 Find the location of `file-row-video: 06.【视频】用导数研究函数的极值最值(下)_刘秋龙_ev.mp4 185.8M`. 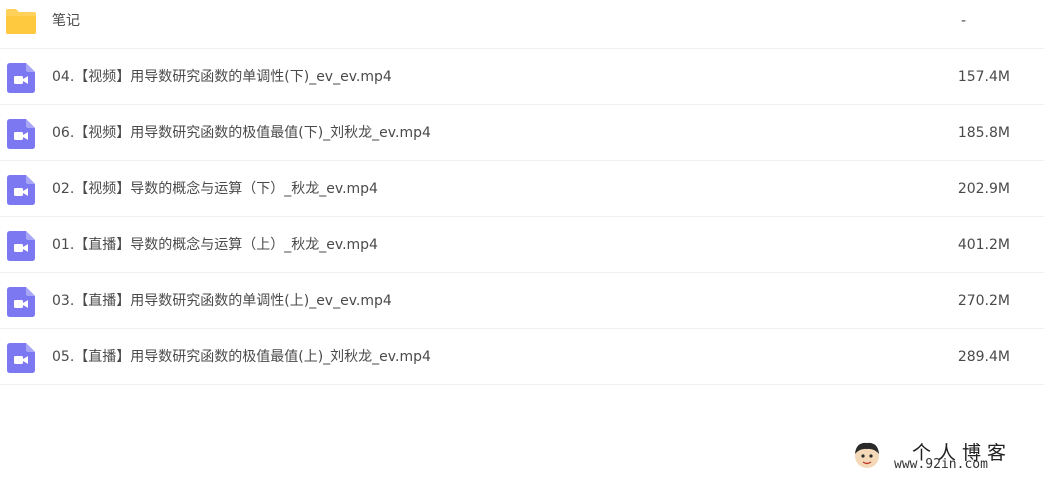

file-row-video: 06.【视频】用导数研究函数的极值最值(下)_刘秋龙_ev.mp4 185.8M is located at coordinates (522, 133).